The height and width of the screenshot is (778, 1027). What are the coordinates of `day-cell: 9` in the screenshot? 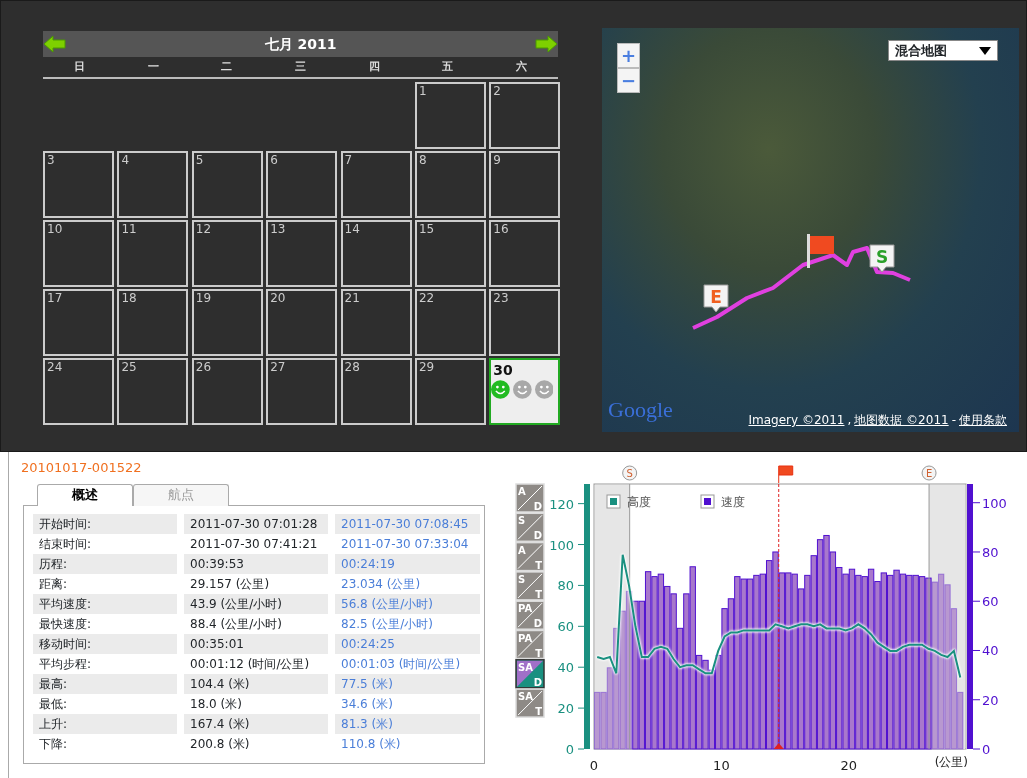 It's located at (525, 184).